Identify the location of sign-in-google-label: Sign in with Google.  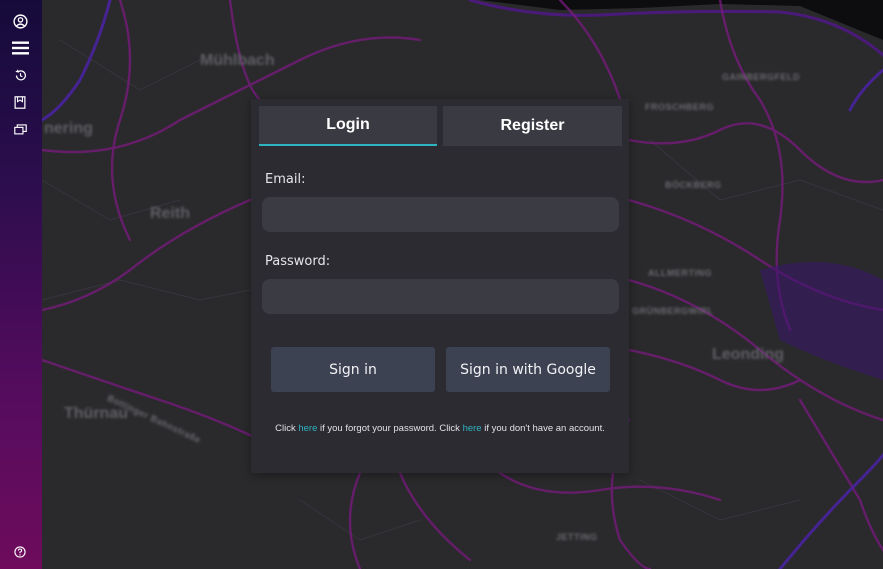
(528, 369).